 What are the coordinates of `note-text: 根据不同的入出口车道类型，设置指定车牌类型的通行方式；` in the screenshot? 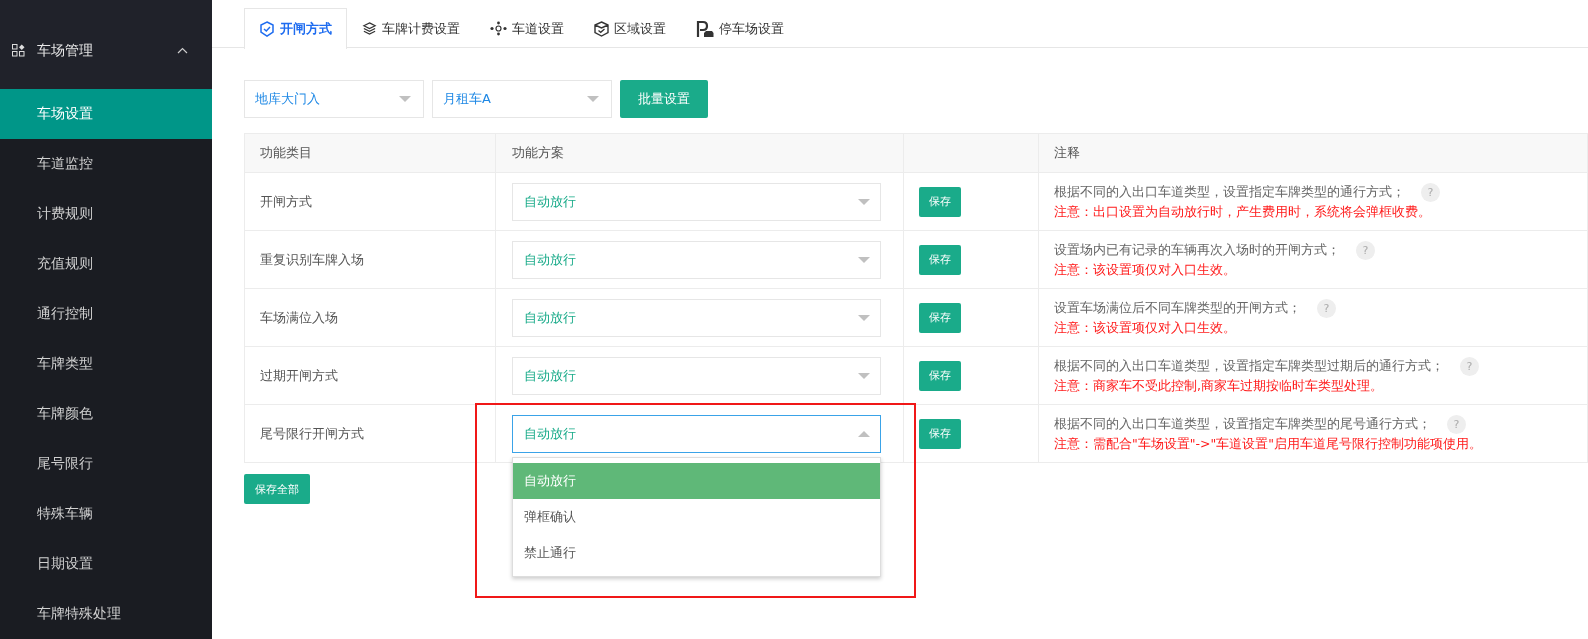 It's located at (1229, 192).